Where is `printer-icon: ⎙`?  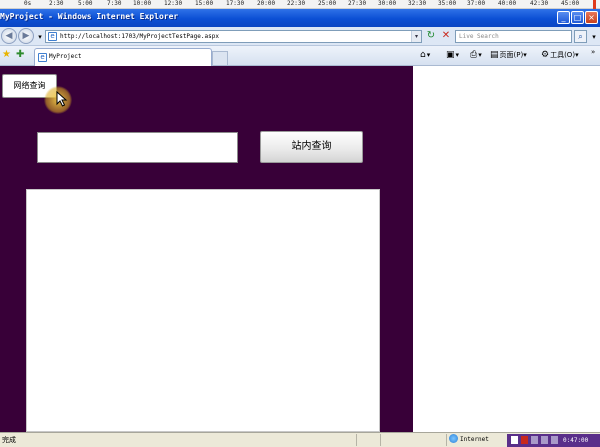
printer-icon: ⎙ is located at coordinates (474, 55).